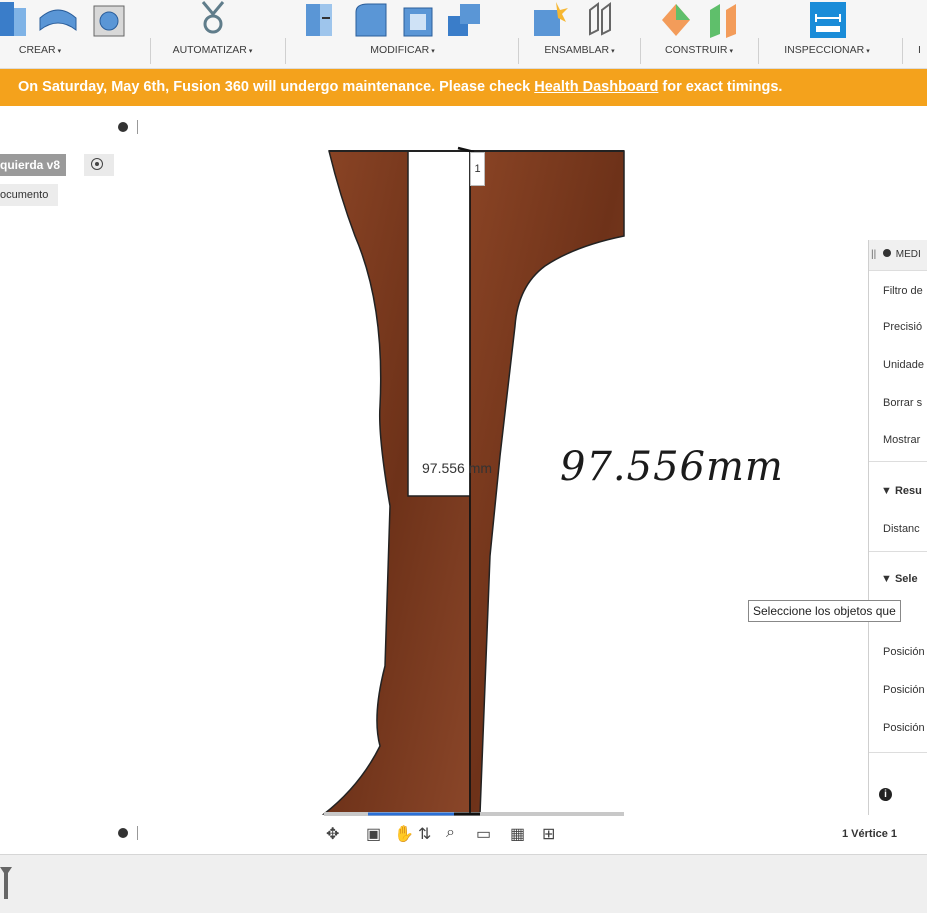 The image size is (927, 913). Describe the element at coordinates (604, 20) in the screenshot. I see `joint-icon` at that location.